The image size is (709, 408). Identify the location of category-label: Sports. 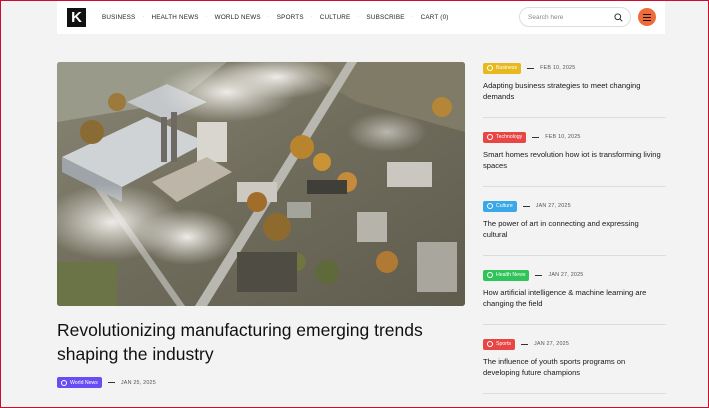
(503, 344).